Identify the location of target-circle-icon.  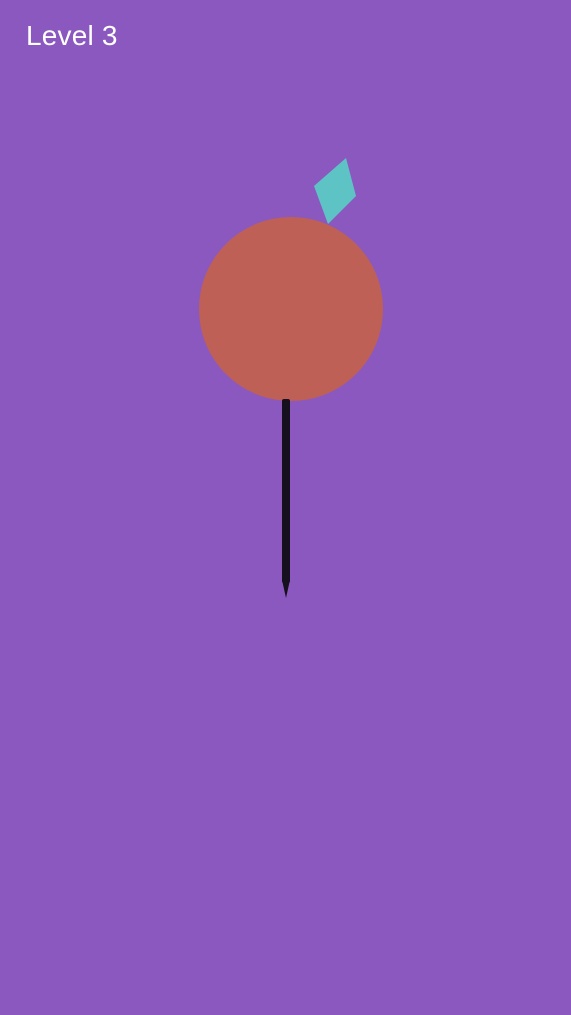
(291, 309).